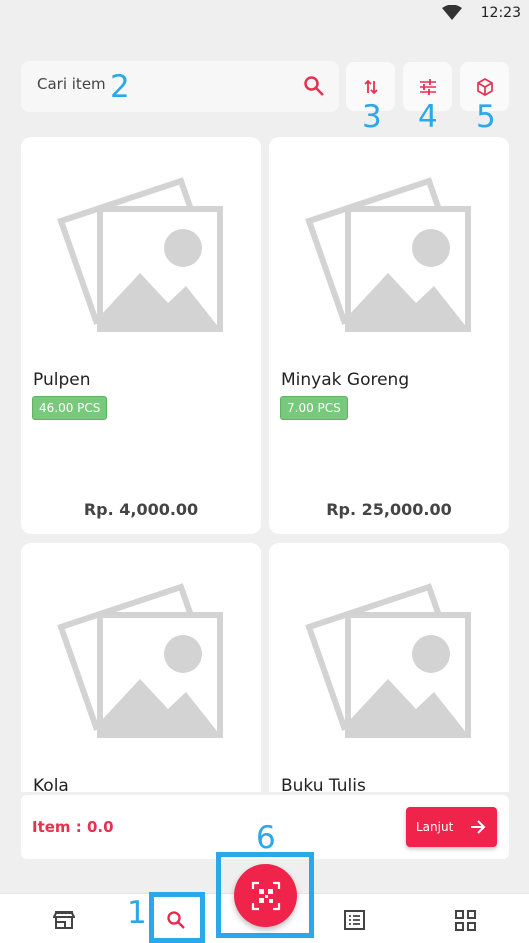 Image resolution: width=529 pixels, height=943 pixels. I want to click on sliders-icon, so click(427, 86).